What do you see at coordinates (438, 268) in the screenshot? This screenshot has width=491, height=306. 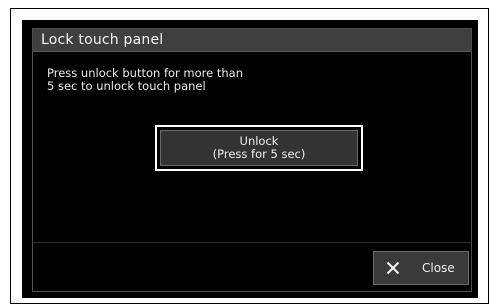 I see `close-button-label: Close` at bounding box center [438, 268].